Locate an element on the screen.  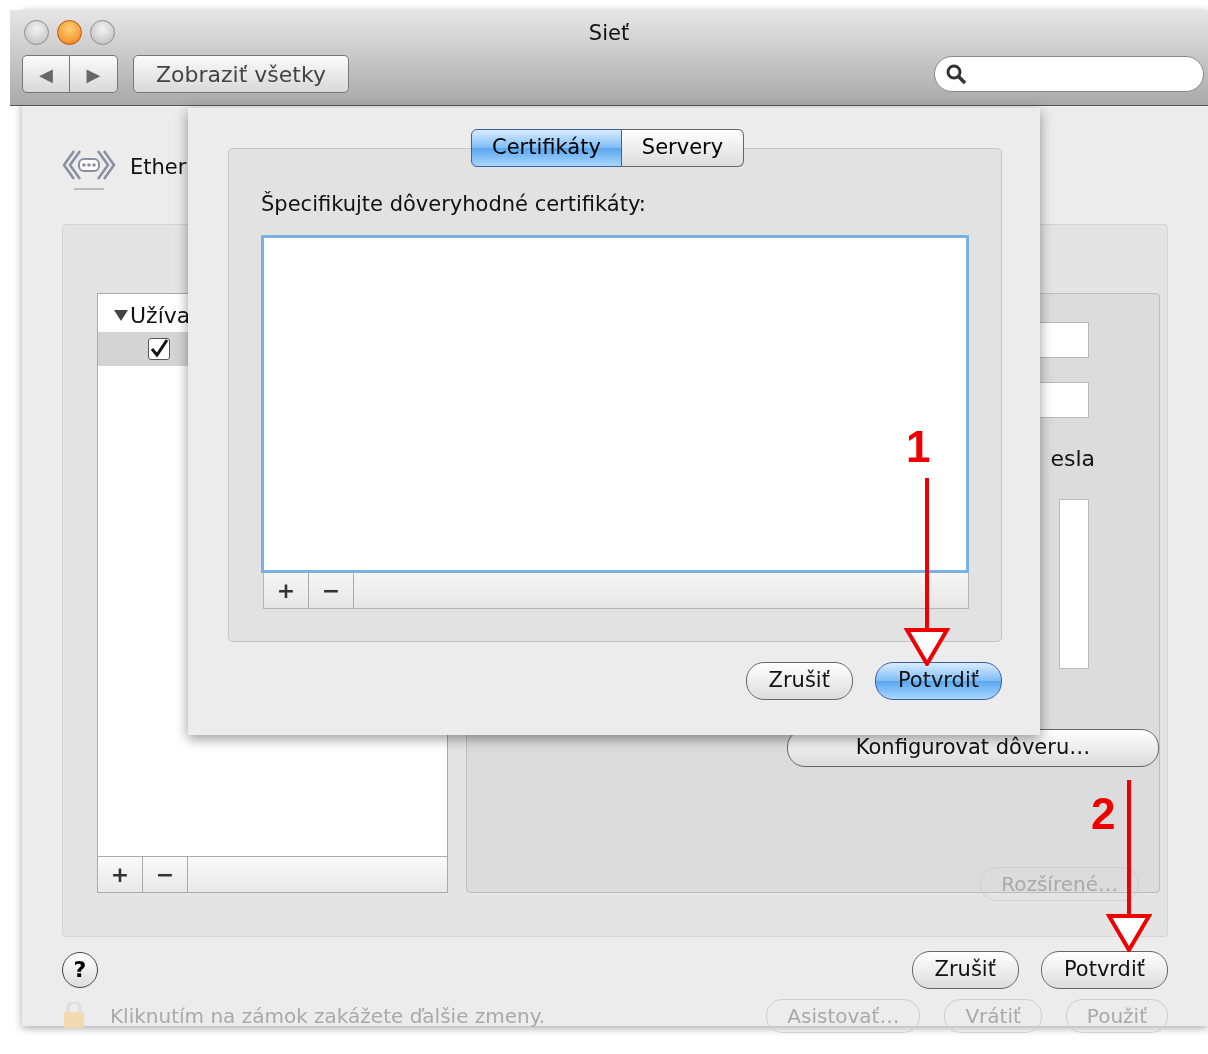
checkbox is located at coordinates (159, 349).